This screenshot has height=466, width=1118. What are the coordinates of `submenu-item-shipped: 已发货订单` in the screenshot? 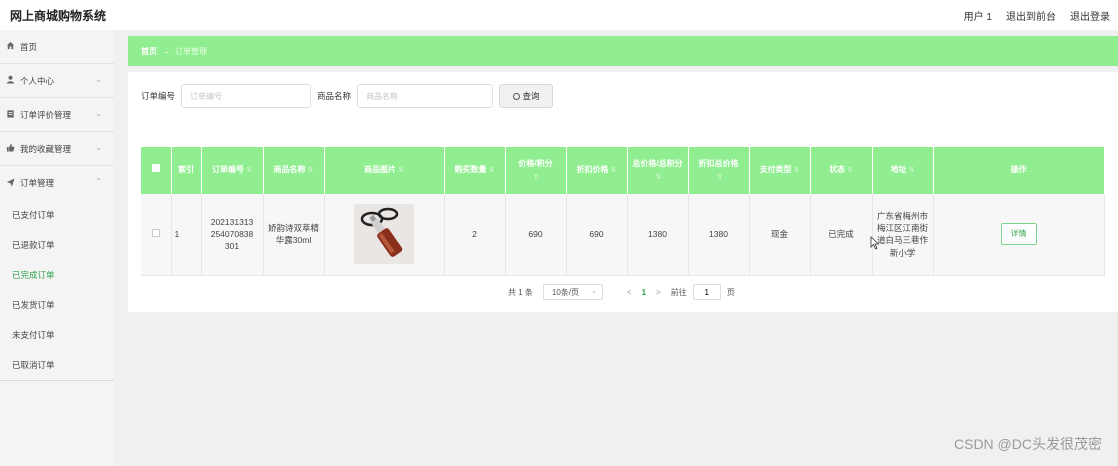 It's located at (57, 305).